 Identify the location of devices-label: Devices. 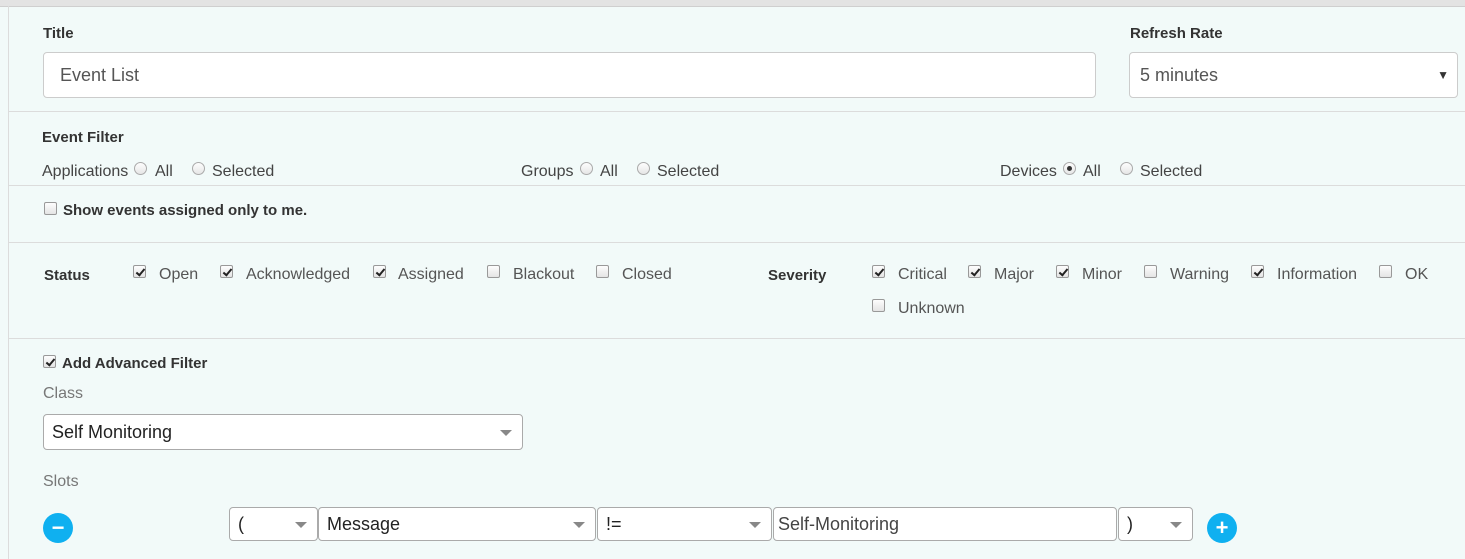
(1028, 171).